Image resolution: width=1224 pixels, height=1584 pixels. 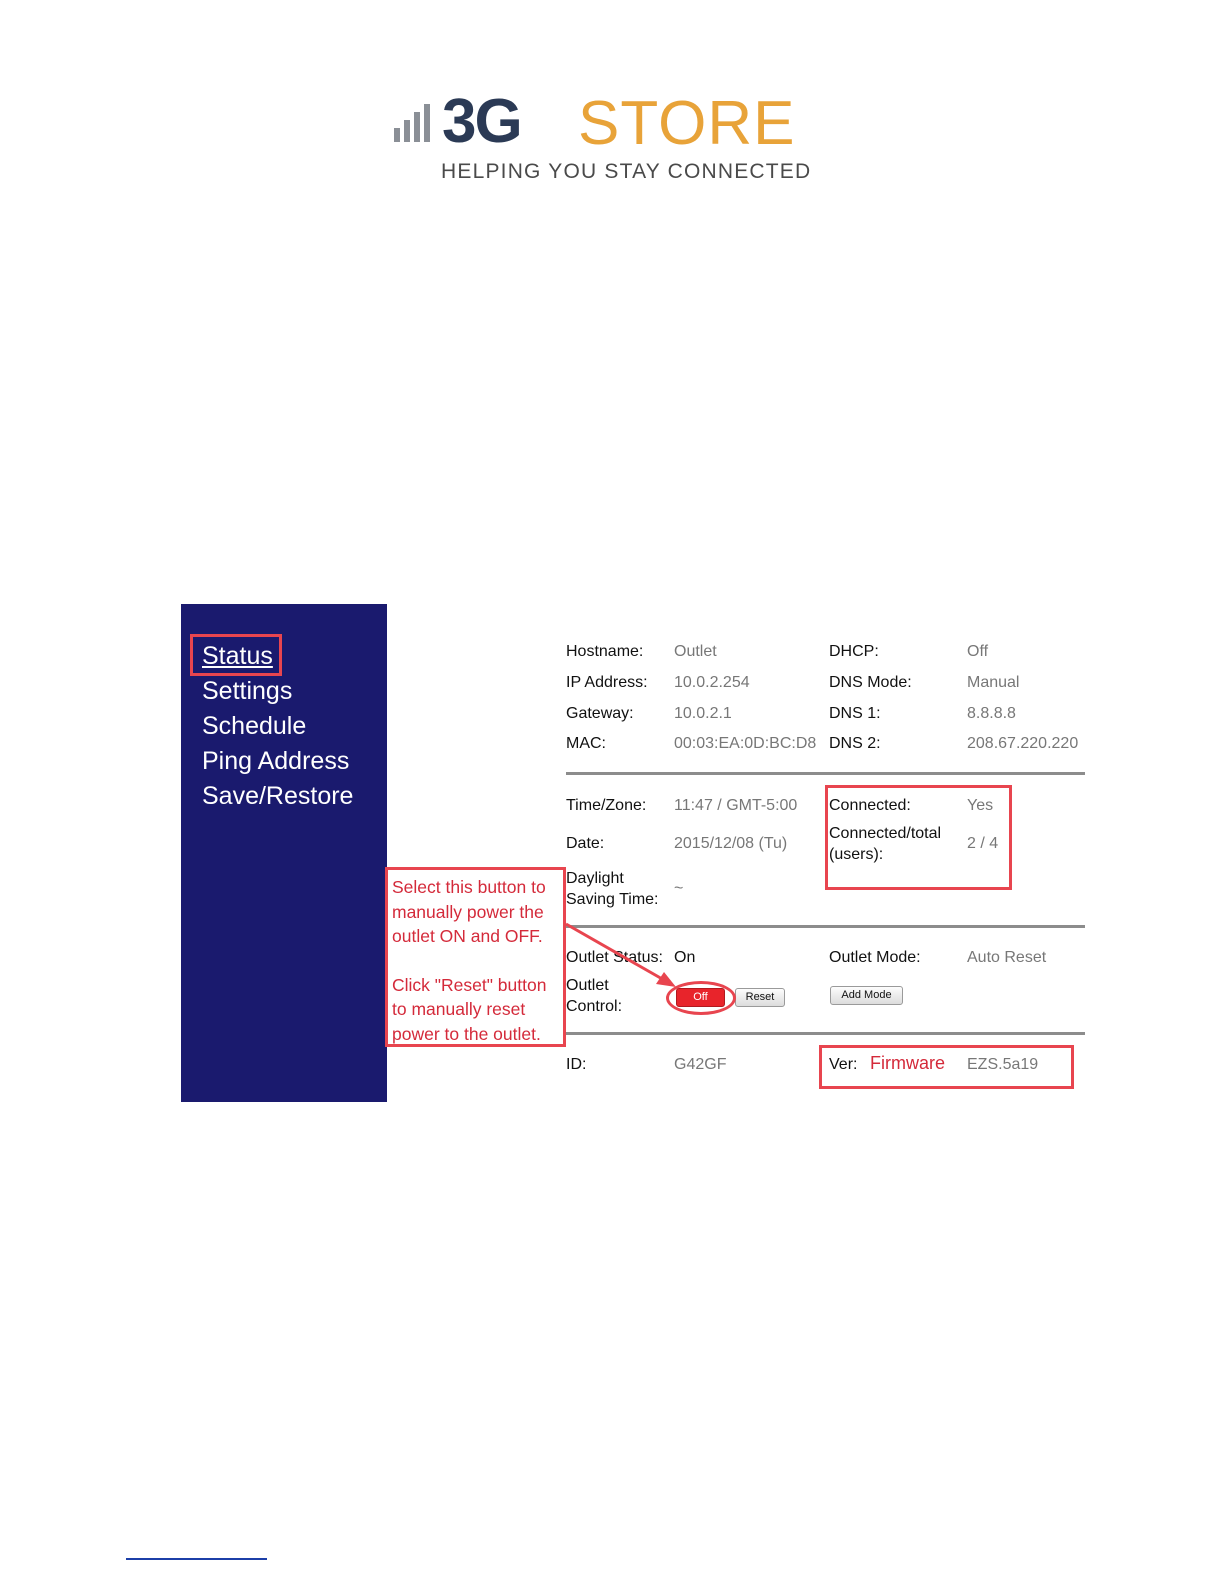 I want to click on signal-bars-icon, so click(x=420, y=123).